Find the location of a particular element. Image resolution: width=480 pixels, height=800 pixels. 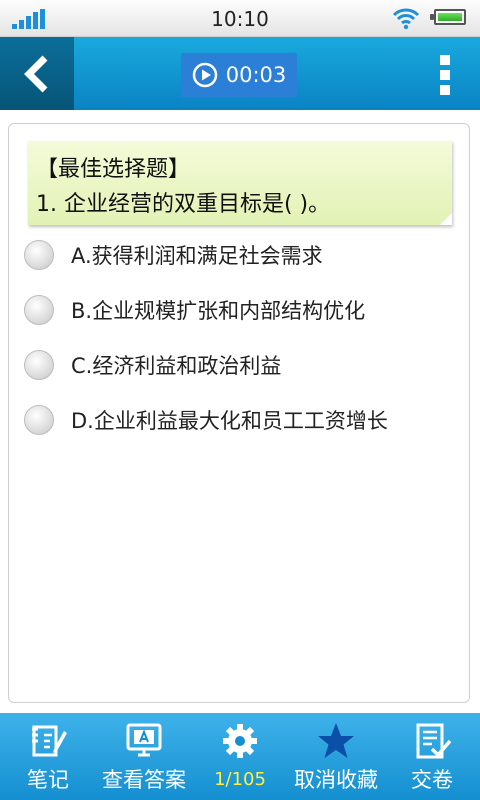

notes-button: 笔记 is located at coordinates (48, 756).